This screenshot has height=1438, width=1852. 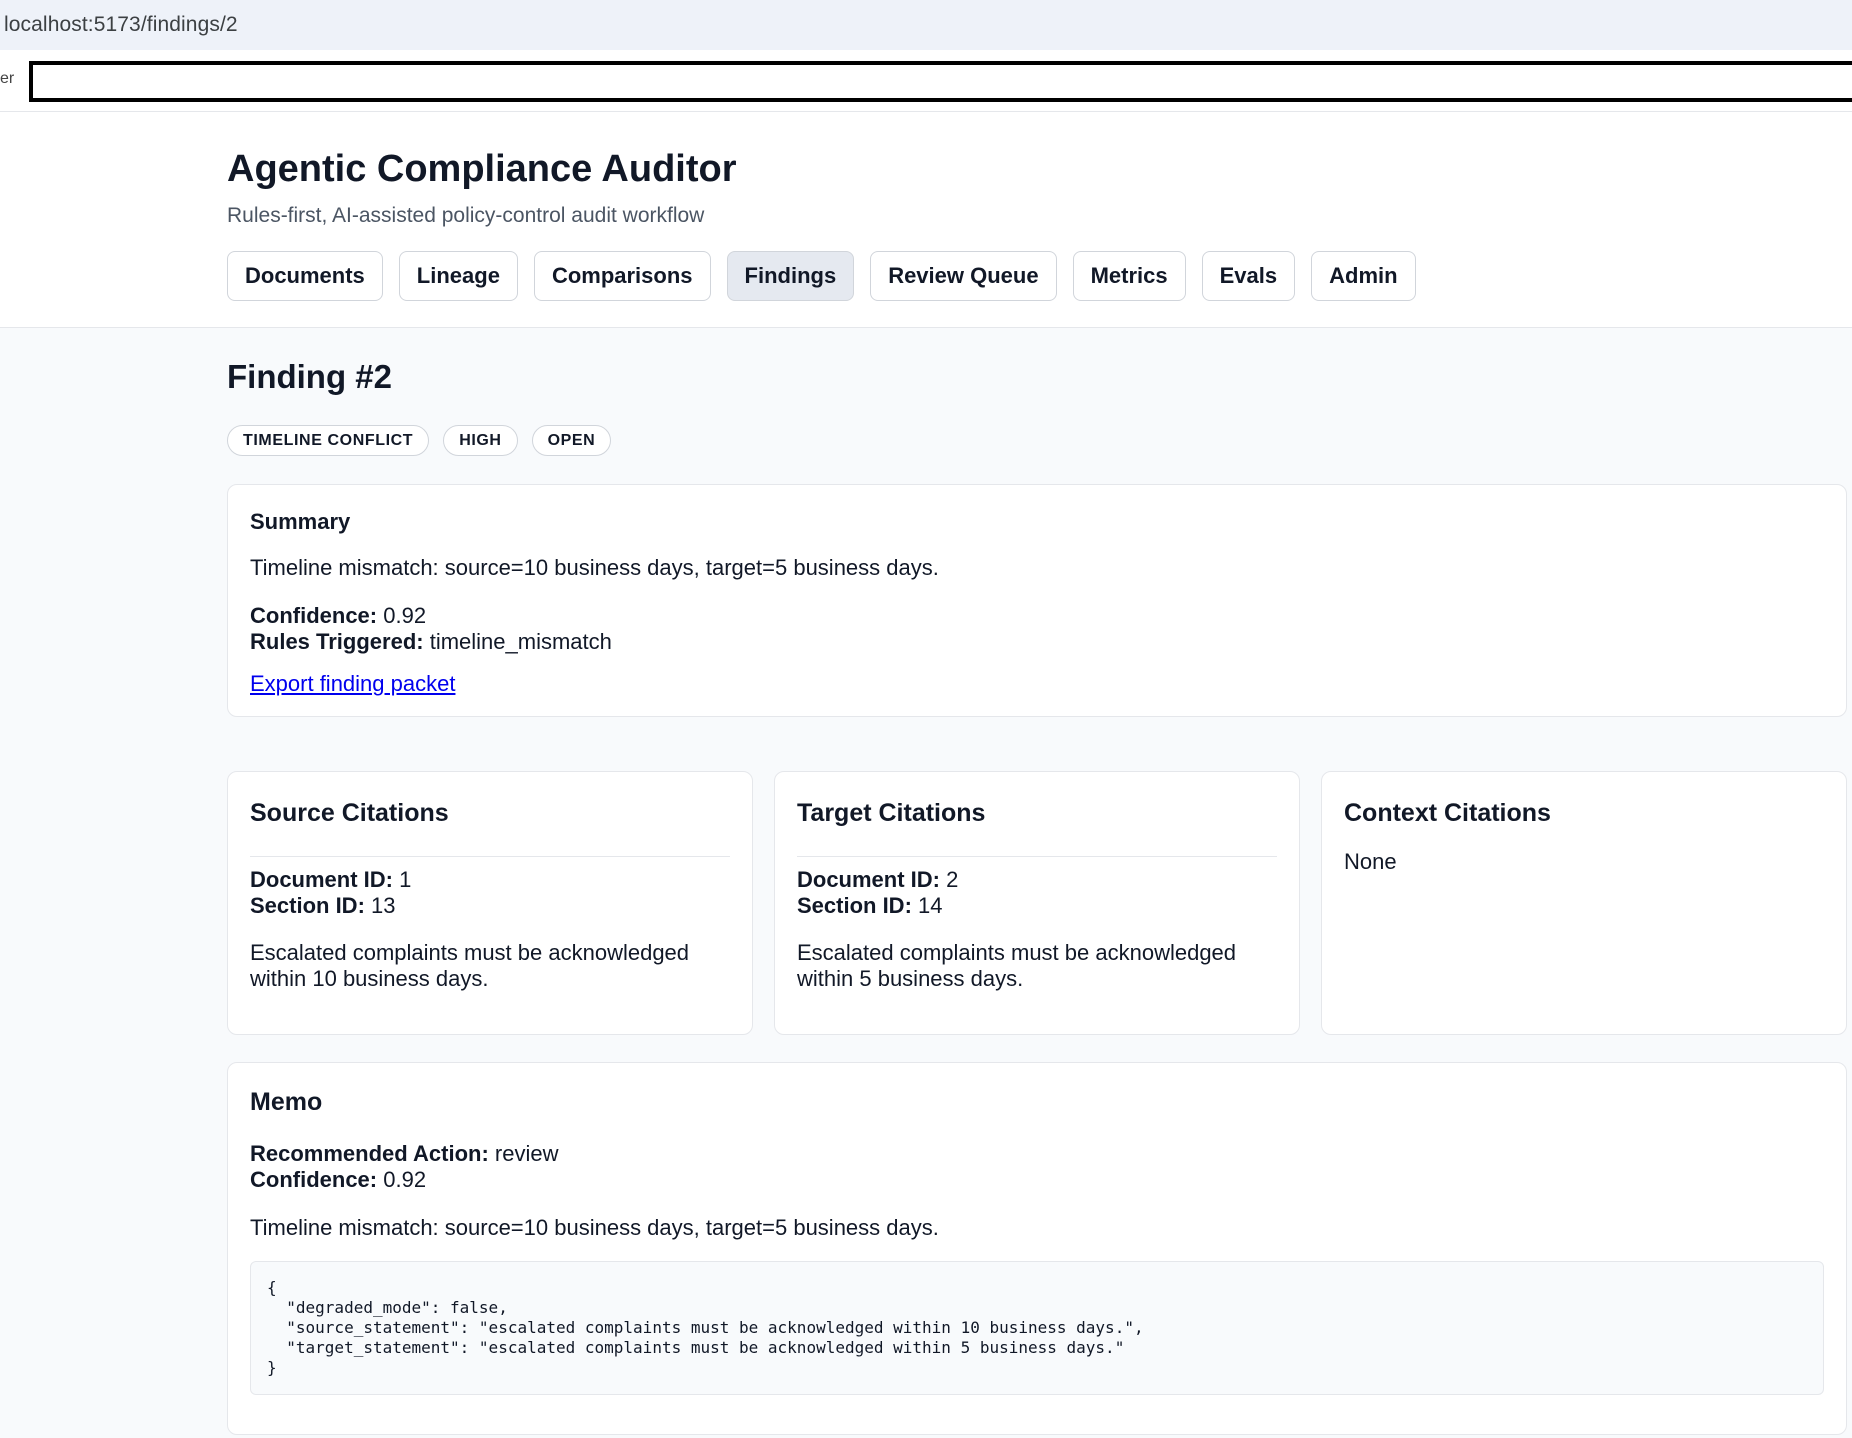 I want to click on summary-heading: Summary, so click(x=300, y=521).